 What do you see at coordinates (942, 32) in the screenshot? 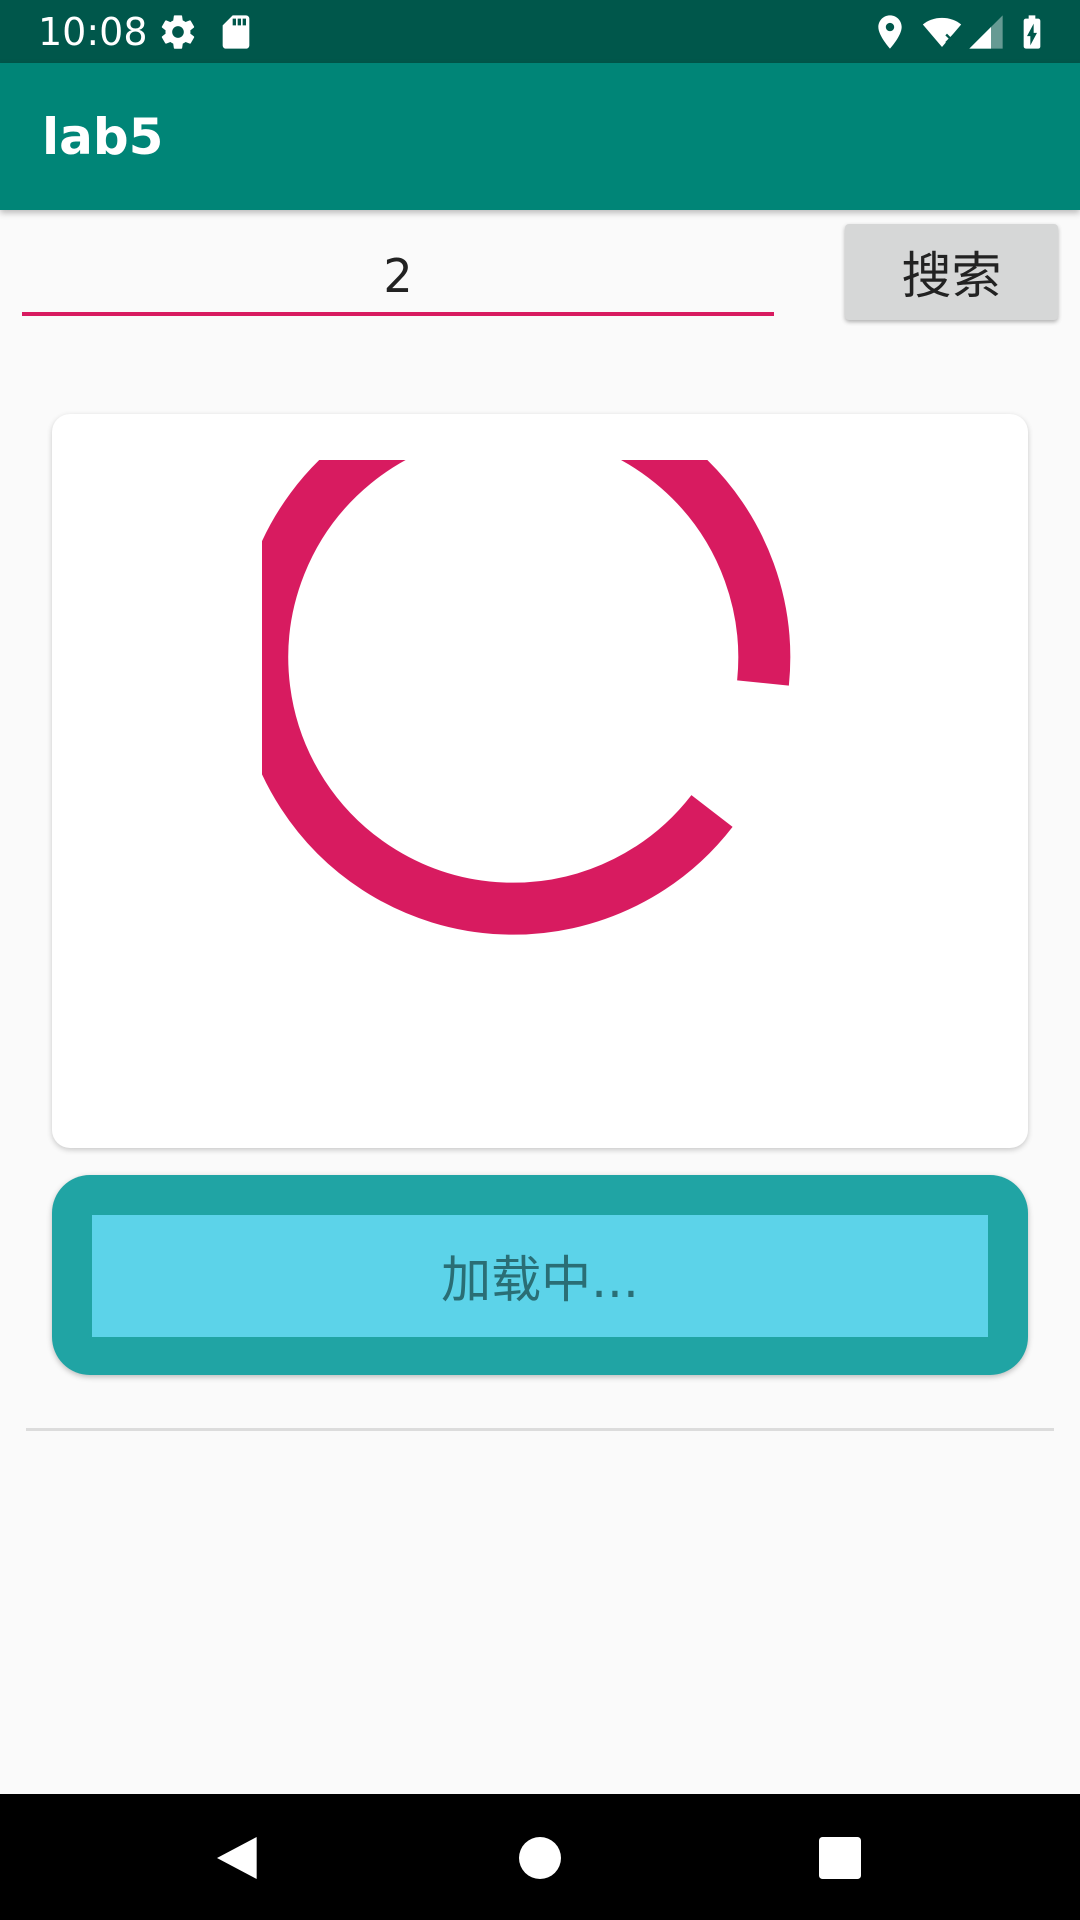
I see `wifi-icon` at bounding box center [942, 32].